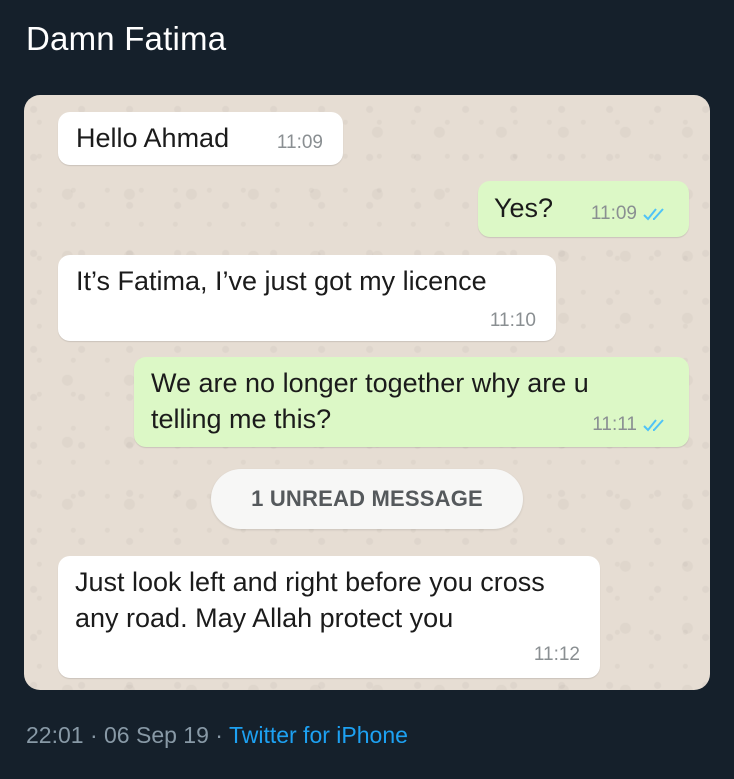 This screenshot has width=734, height=779. Describe the element at coordinates (153, 138) in the screenshot. I see `message-text: Hello Ahmad` at that location.